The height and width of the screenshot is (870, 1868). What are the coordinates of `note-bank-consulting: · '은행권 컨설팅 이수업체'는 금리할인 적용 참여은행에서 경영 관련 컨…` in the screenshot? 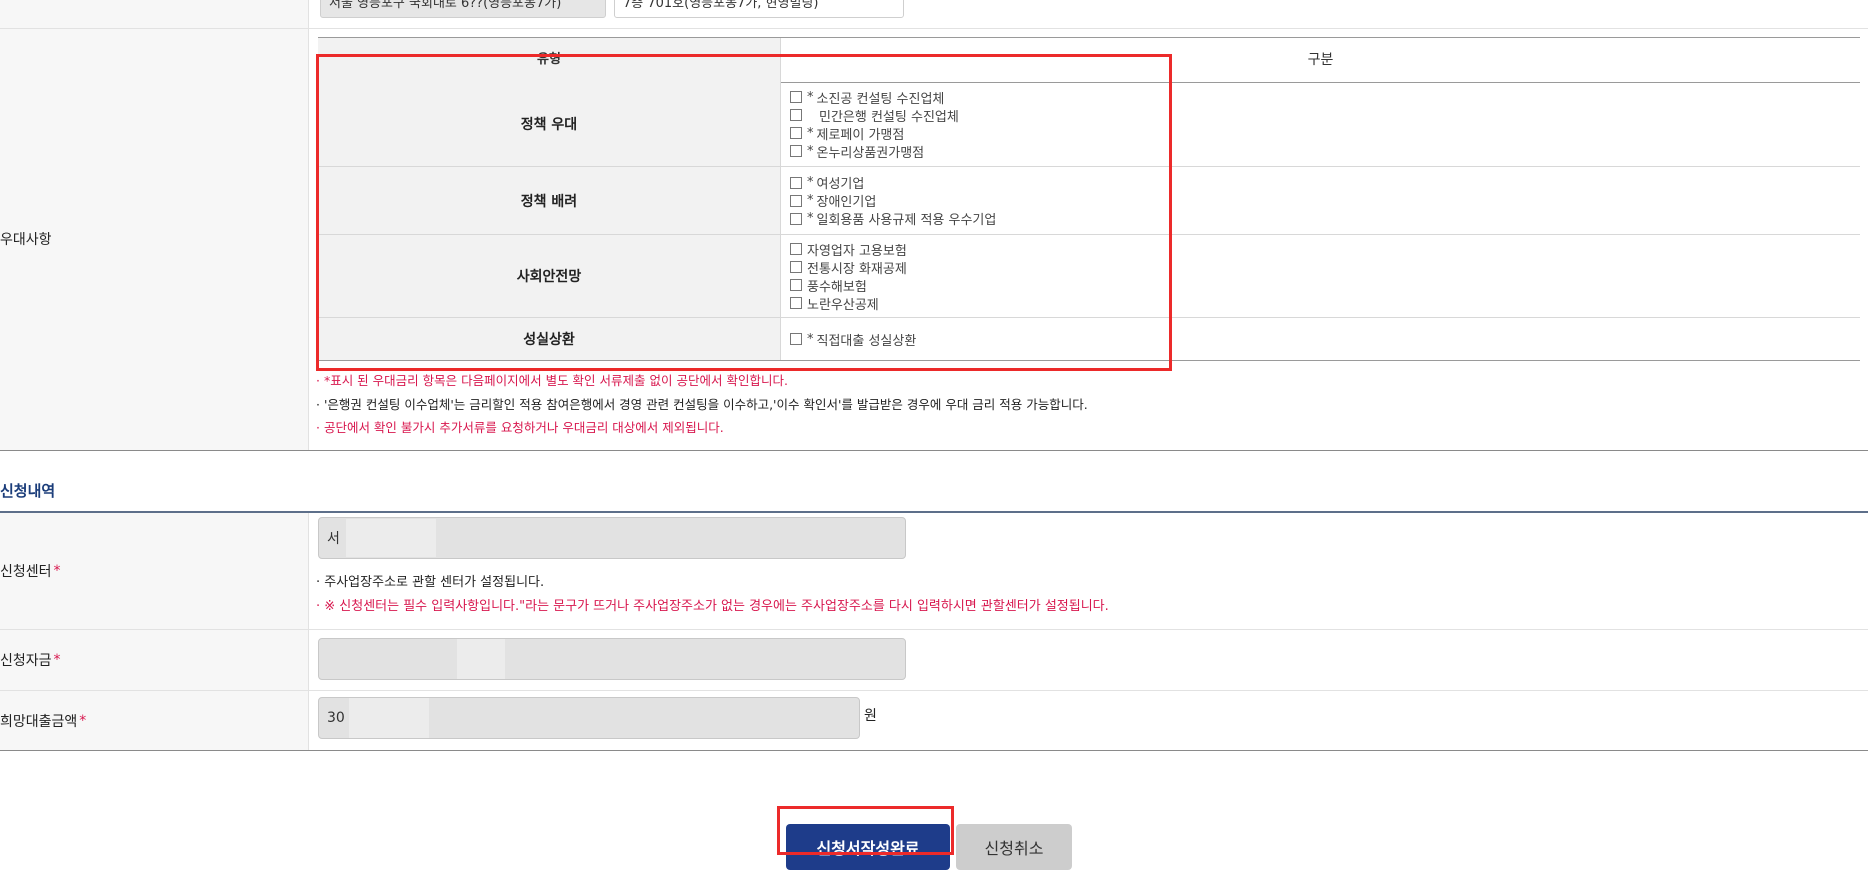 It's located at (702, 404).